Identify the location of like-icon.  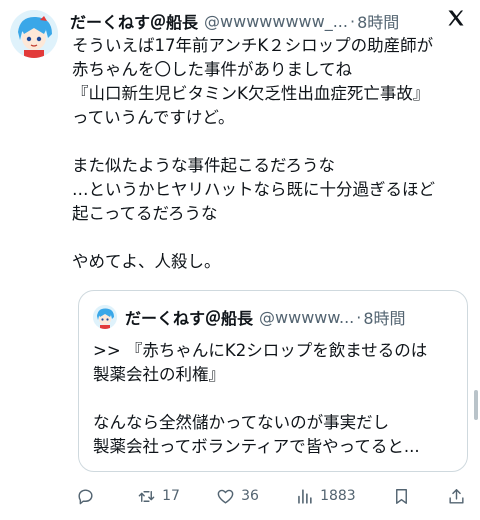
(225, 496).